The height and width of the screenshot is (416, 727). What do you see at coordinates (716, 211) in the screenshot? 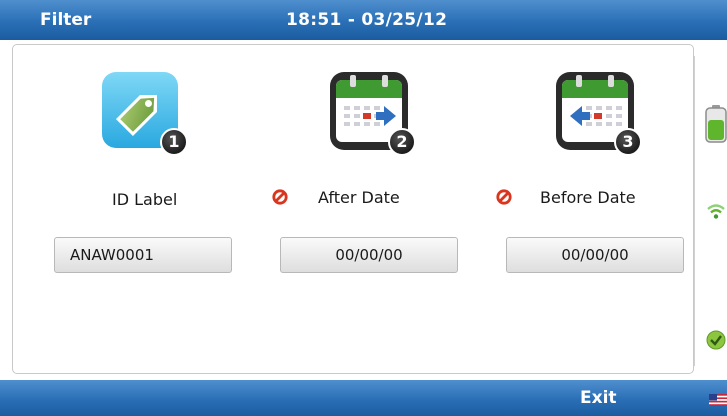
I see `wifi-icon` at bounding box center [716, 211].